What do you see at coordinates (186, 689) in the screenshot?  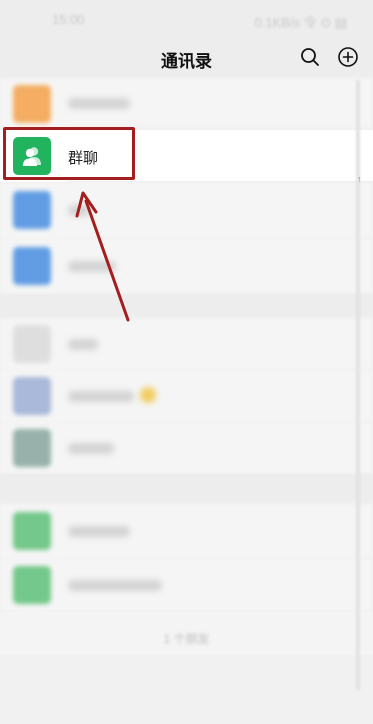 I see `bottom-area` at bounding box center [186, 689].